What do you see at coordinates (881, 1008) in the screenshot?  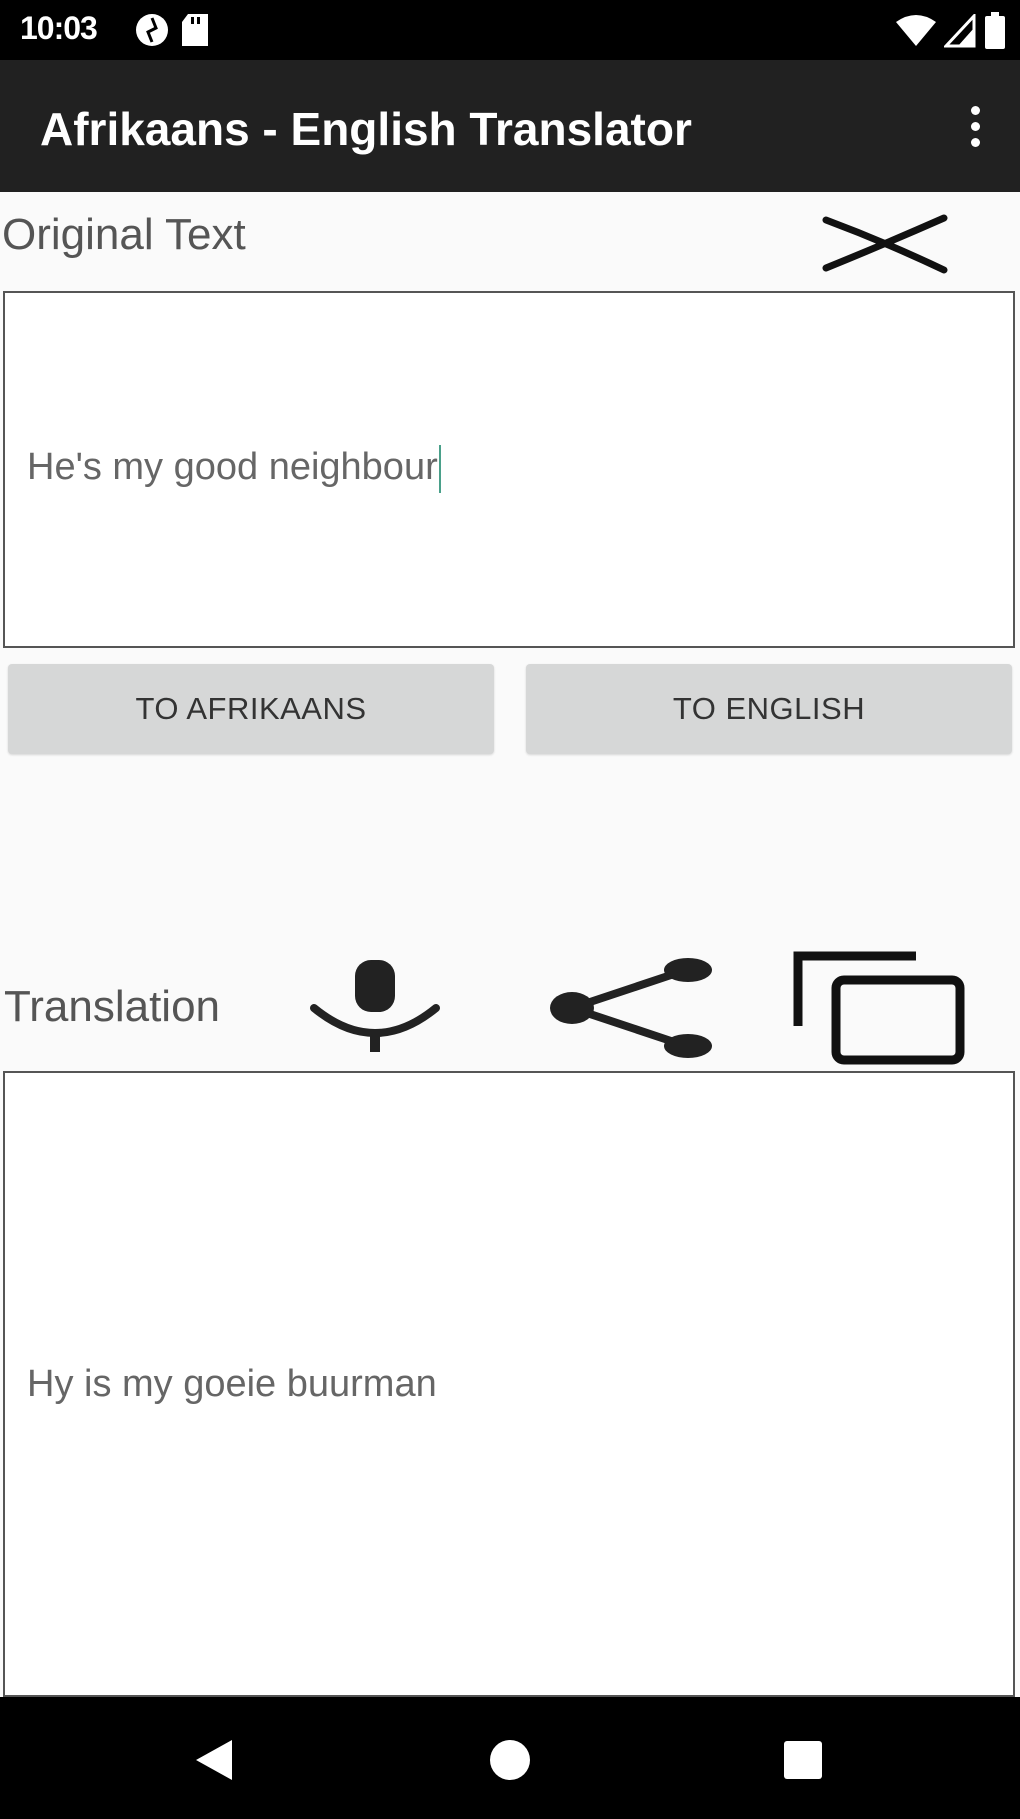 I see `copy-icon` at bounding box center [881, 1008].